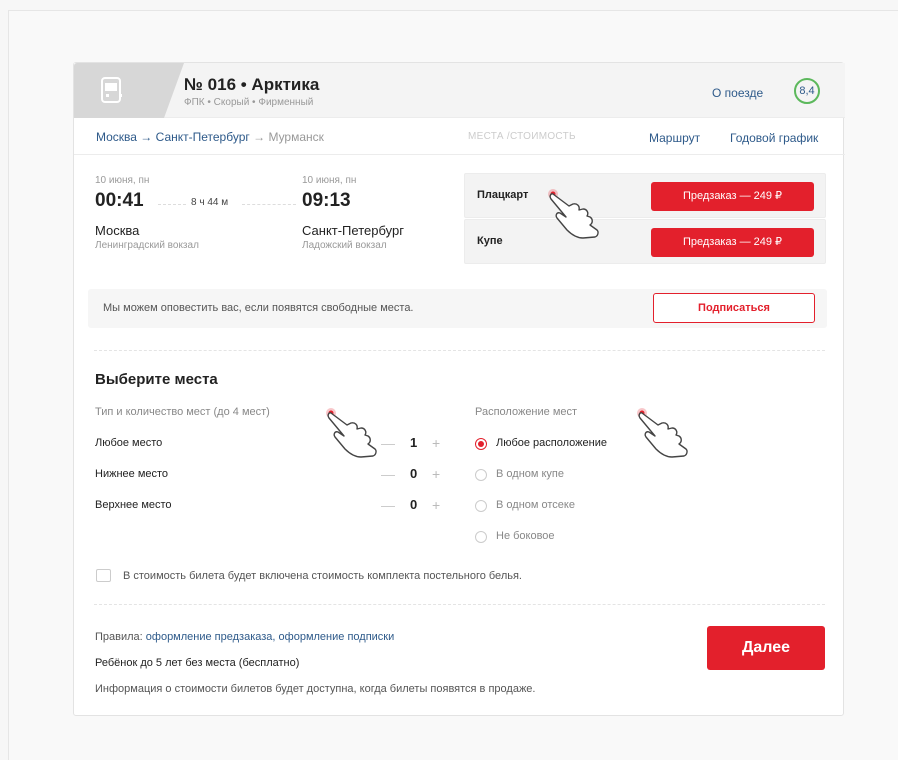  Describe the element at coordinates (414, 442) in the screenshot. I see `seat-count: 1` at that location.